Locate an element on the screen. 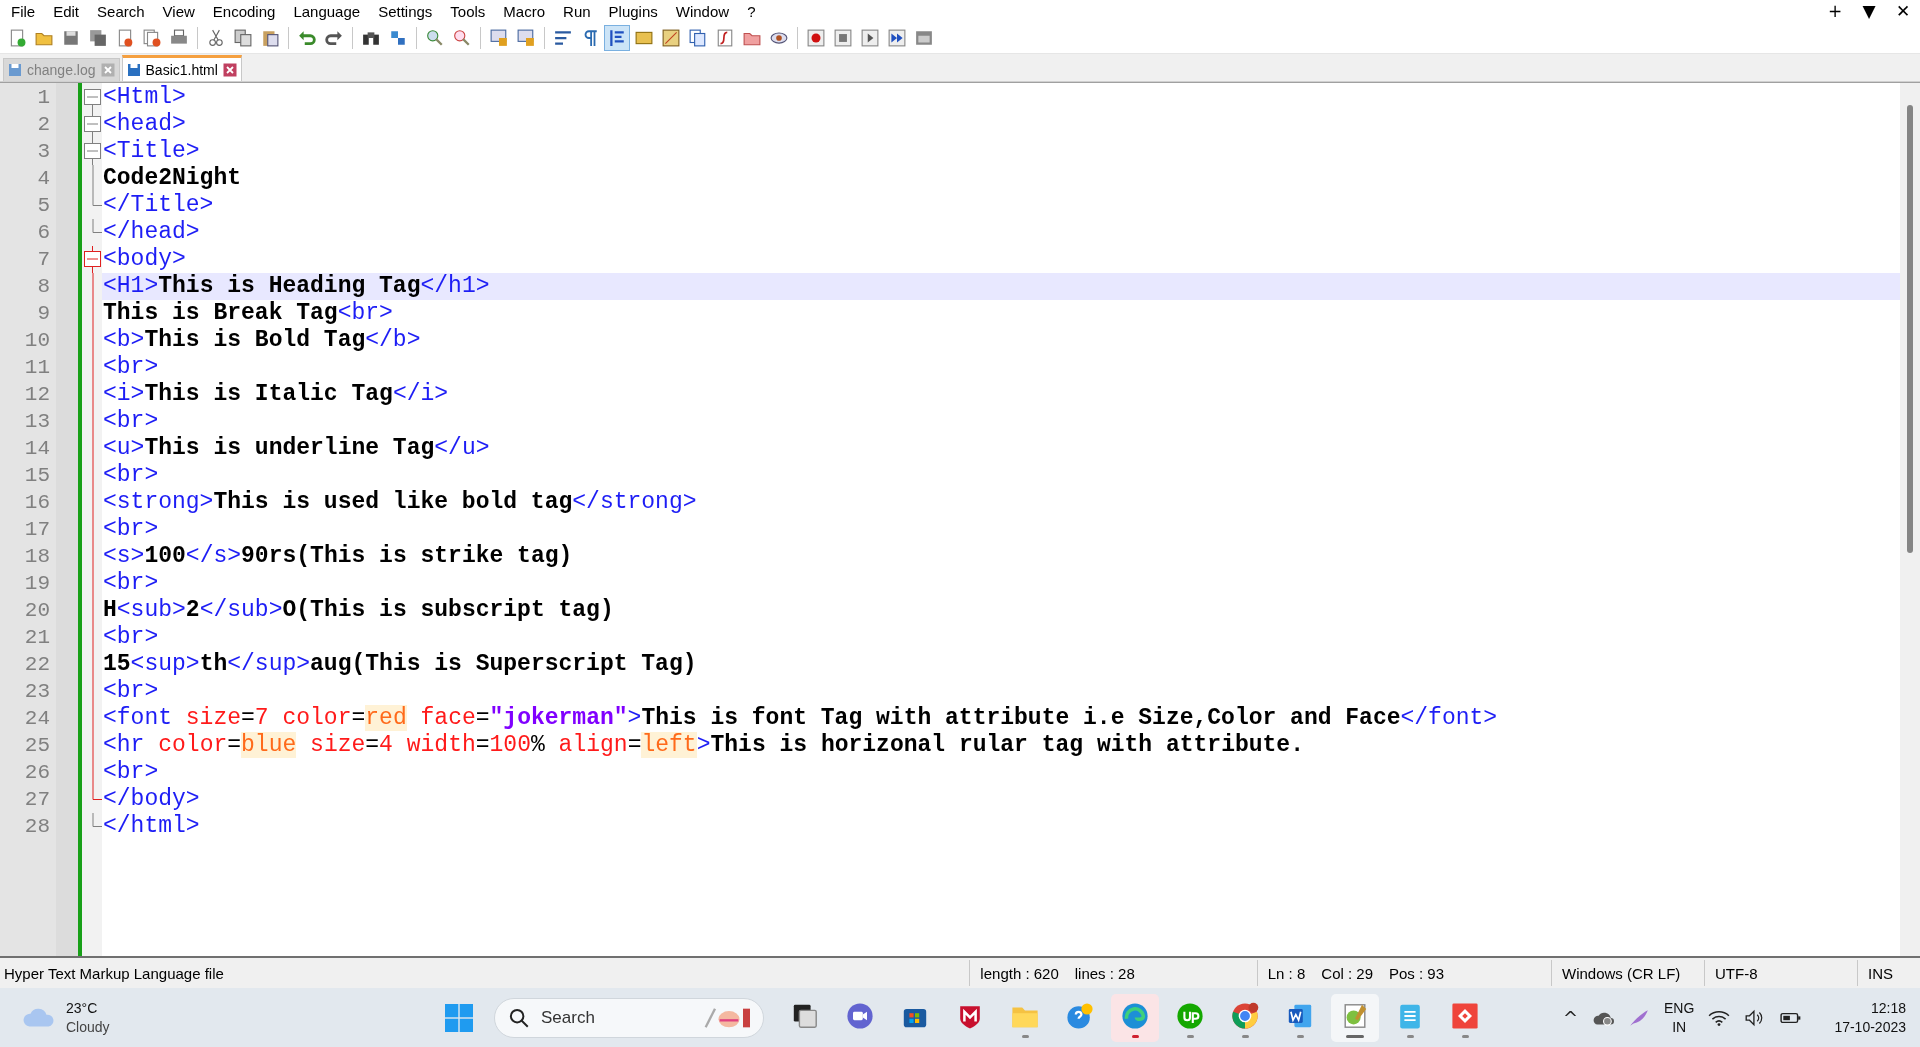 This screenshot has height=1047, width=1920. line-number: 11 is located at coordinates (37, 368).